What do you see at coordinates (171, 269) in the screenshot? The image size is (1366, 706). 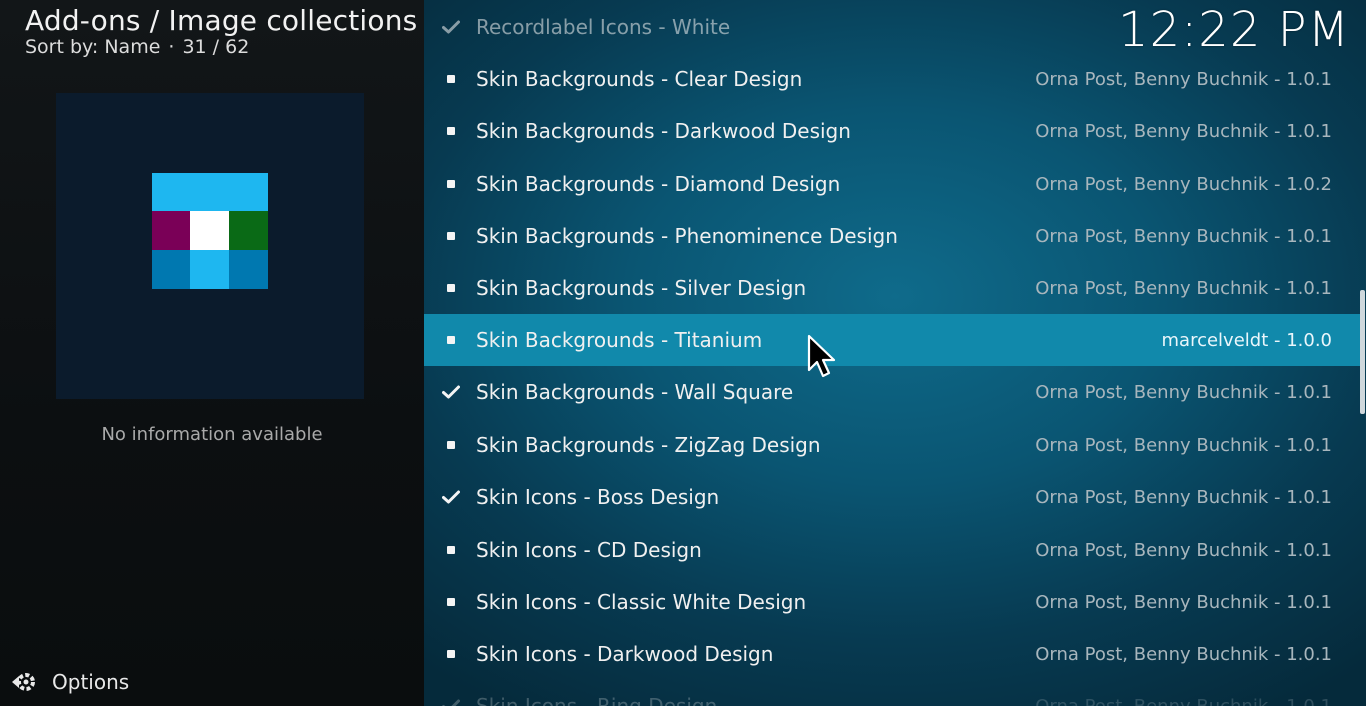 I see `mosaic-bottom-left` at bounding box center [171, 269].